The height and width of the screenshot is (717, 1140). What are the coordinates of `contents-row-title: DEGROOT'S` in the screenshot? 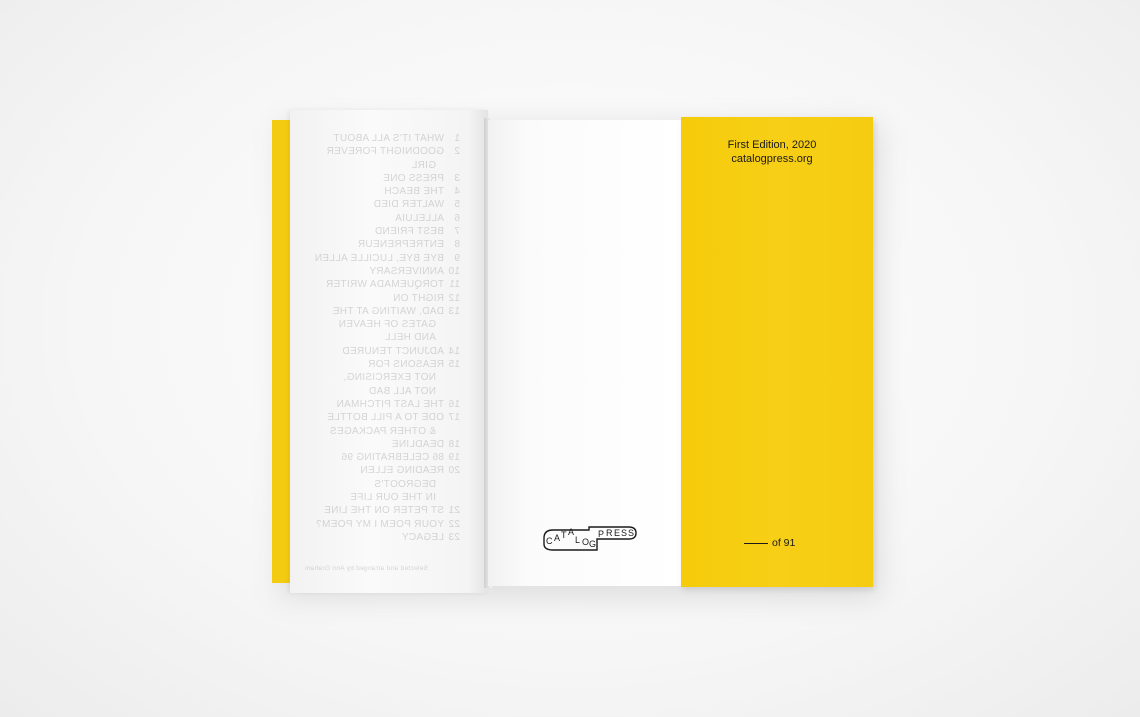 It's located at (405, 484).